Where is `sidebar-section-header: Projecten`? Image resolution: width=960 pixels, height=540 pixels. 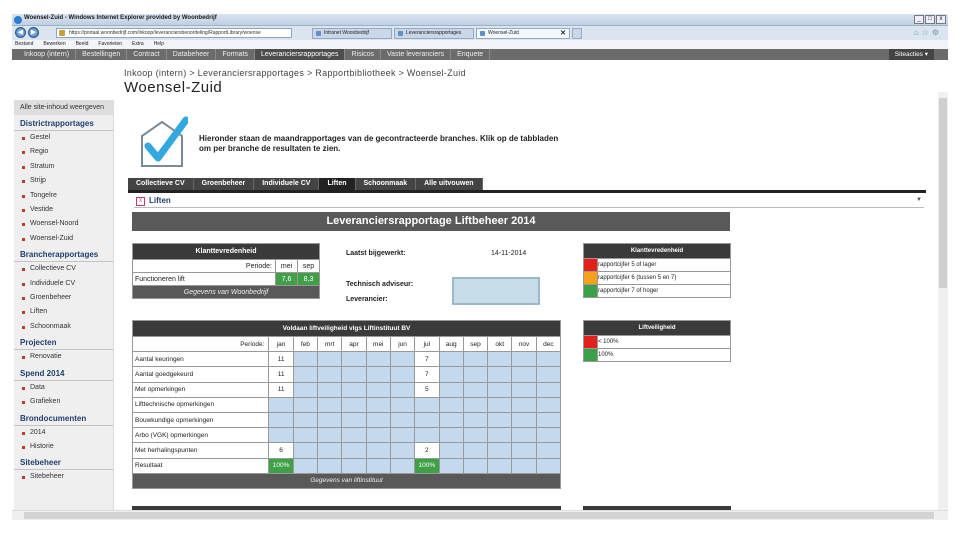 sidebar-section-header: Projecten is located at coordinates (63, 343).